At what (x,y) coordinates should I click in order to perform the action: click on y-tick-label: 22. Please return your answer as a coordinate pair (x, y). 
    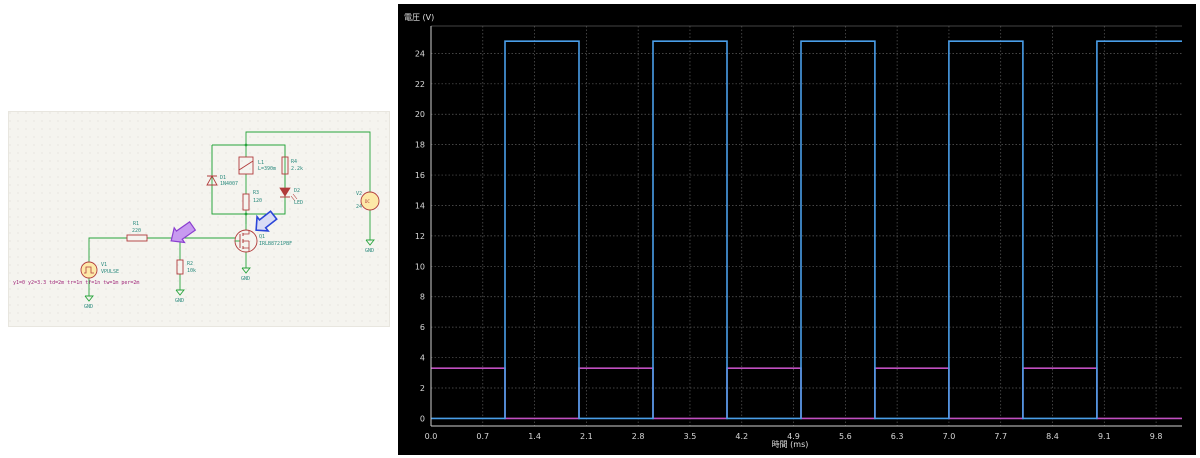
    Looking at the image, I should click on (420, 84).